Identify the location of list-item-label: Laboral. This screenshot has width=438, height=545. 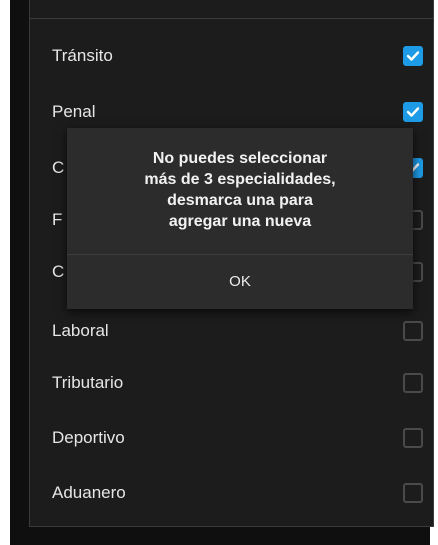
(80, 330).